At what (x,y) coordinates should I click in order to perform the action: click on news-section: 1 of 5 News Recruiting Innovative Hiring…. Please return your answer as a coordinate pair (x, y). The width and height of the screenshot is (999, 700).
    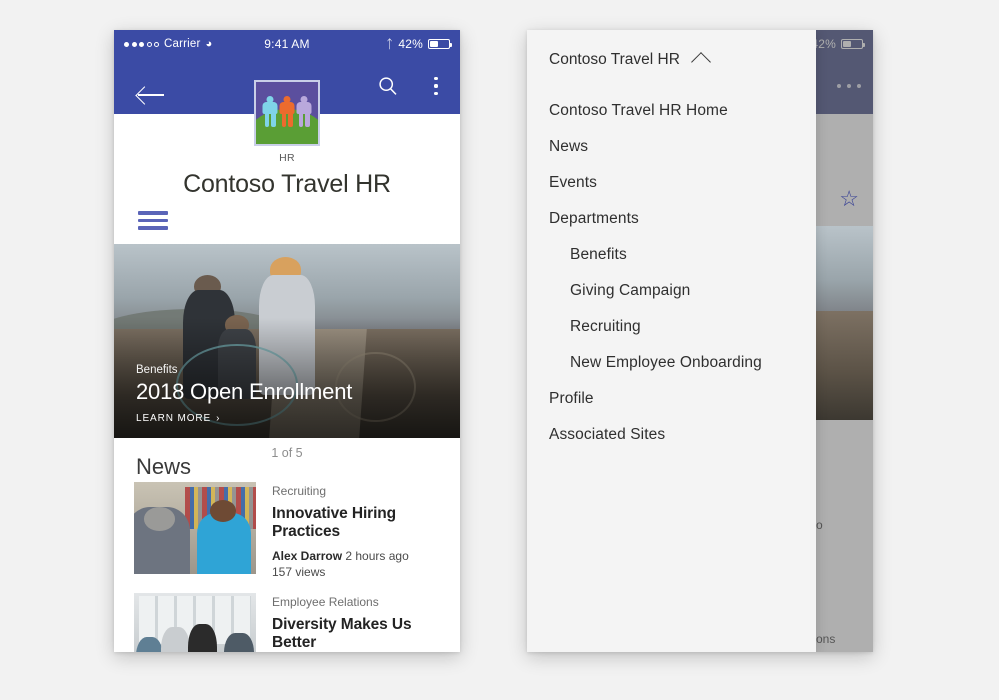
    Looking at the image, I should click on (287, 545).